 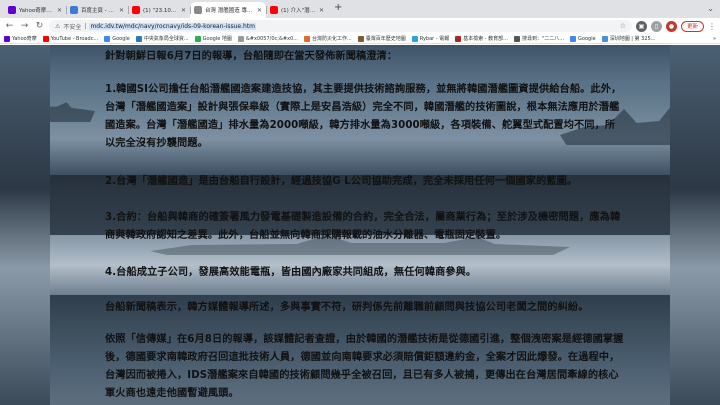 I want to click on bookmark-star-icon: ☆, so click(x=623, y=26).